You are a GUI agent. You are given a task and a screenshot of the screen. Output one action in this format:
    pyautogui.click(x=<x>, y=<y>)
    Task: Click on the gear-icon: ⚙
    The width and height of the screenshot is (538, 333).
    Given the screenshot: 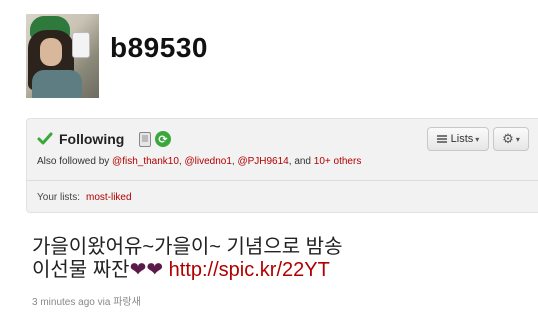 What is the action you would take?
    pyautogui.click(x=508, y=138)
    